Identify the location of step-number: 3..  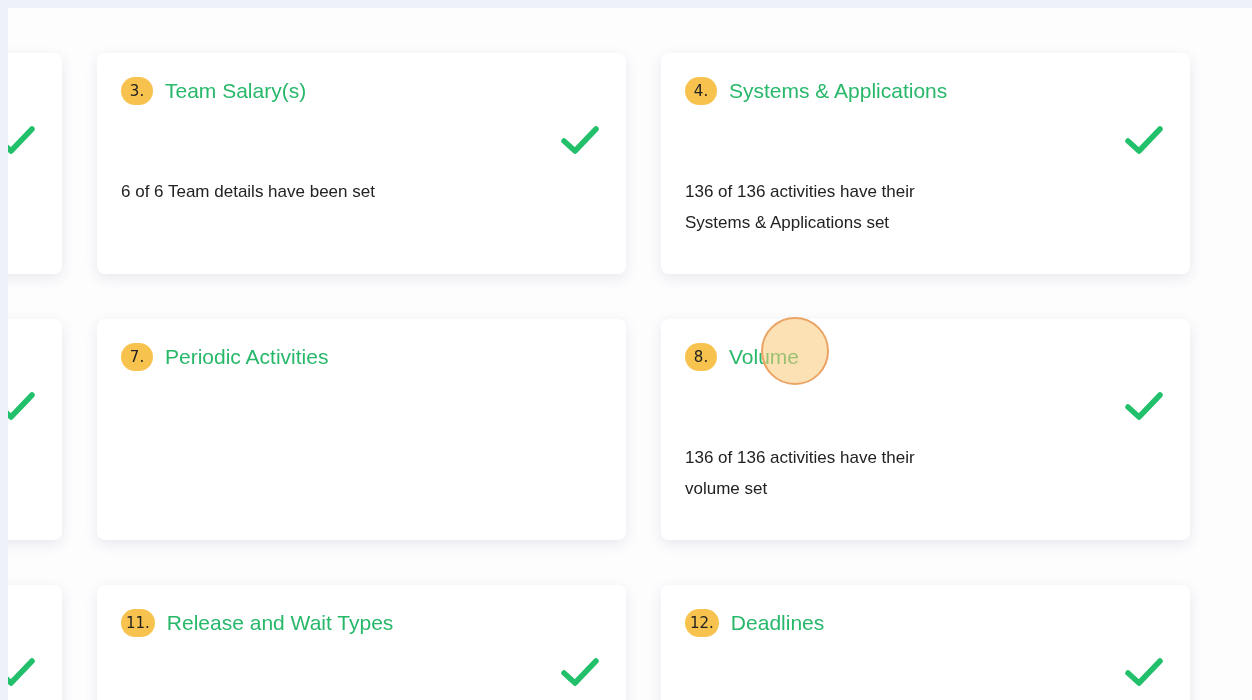
(137, 91).